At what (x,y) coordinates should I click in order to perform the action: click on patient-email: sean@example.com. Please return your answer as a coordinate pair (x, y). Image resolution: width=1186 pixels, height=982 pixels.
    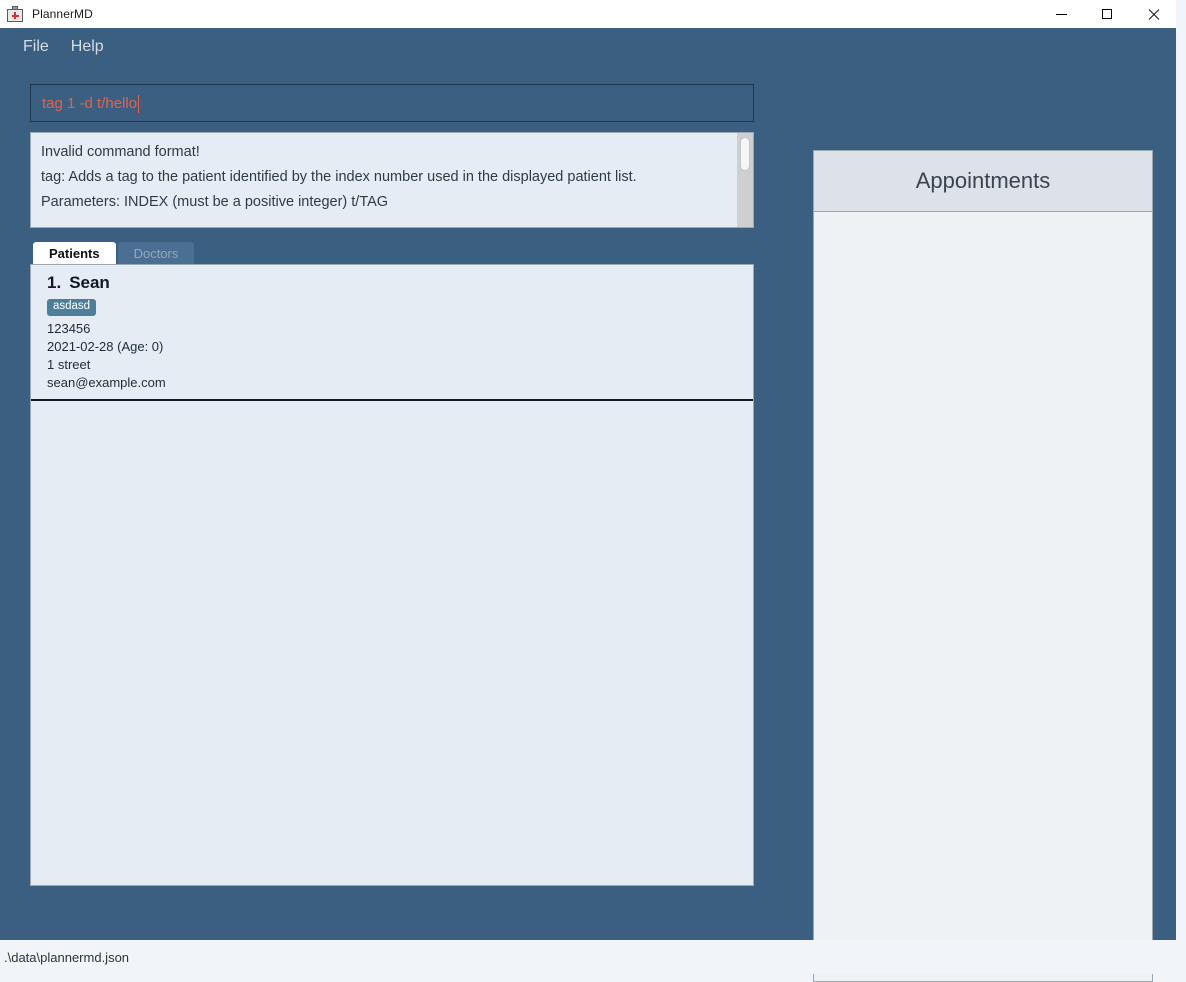
    Looking at the image, I should click on (106, 382).